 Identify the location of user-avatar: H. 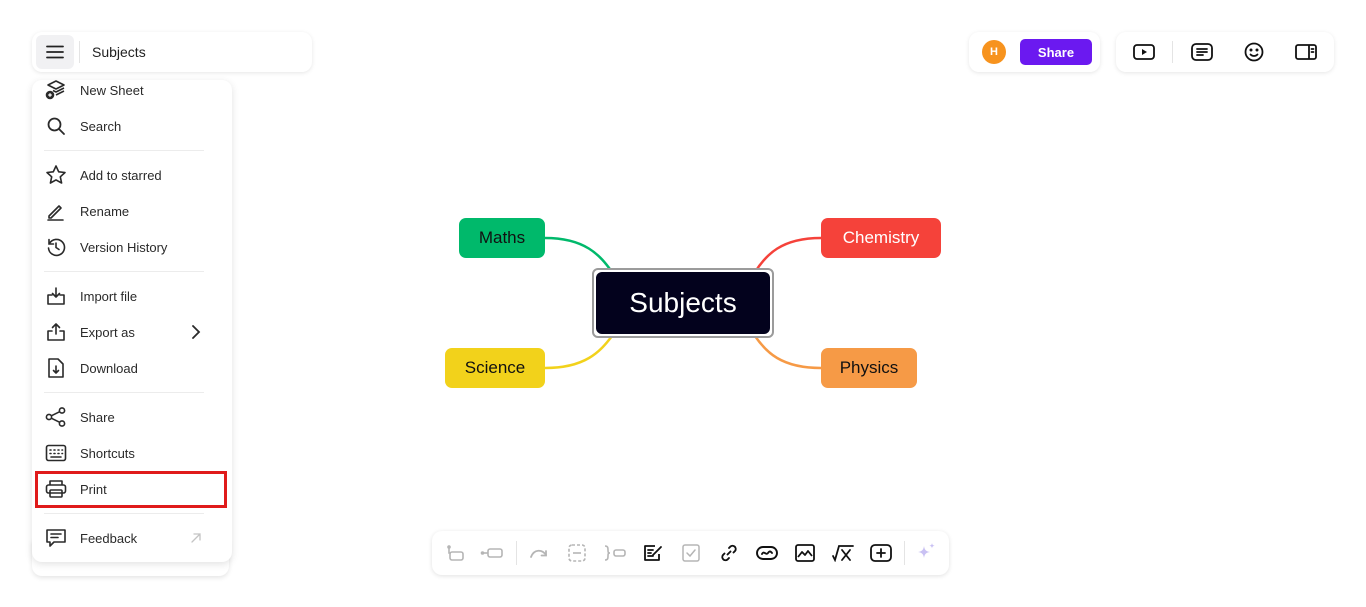
(994, 52).